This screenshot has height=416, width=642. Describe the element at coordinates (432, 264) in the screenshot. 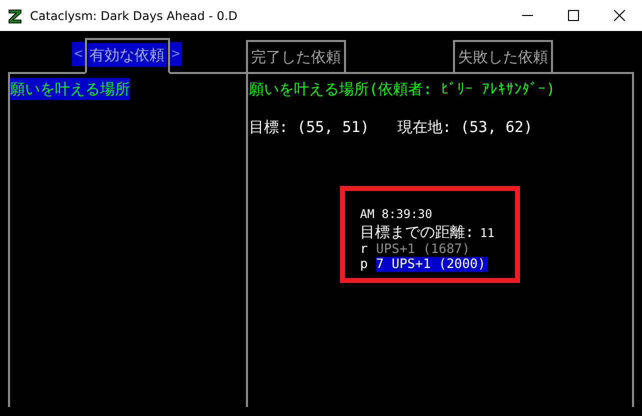

I see `item-entry: 7 UPS+1 (2000)` at that location.